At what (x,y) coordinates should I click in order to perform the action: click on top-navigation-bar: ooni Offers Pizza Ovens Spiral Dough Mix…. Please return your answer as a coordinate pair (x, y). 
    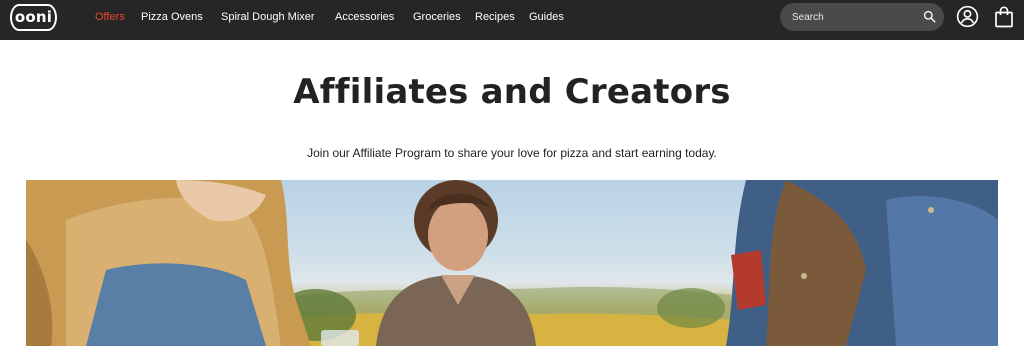
    Looking at the image, I should click on (512, 20).